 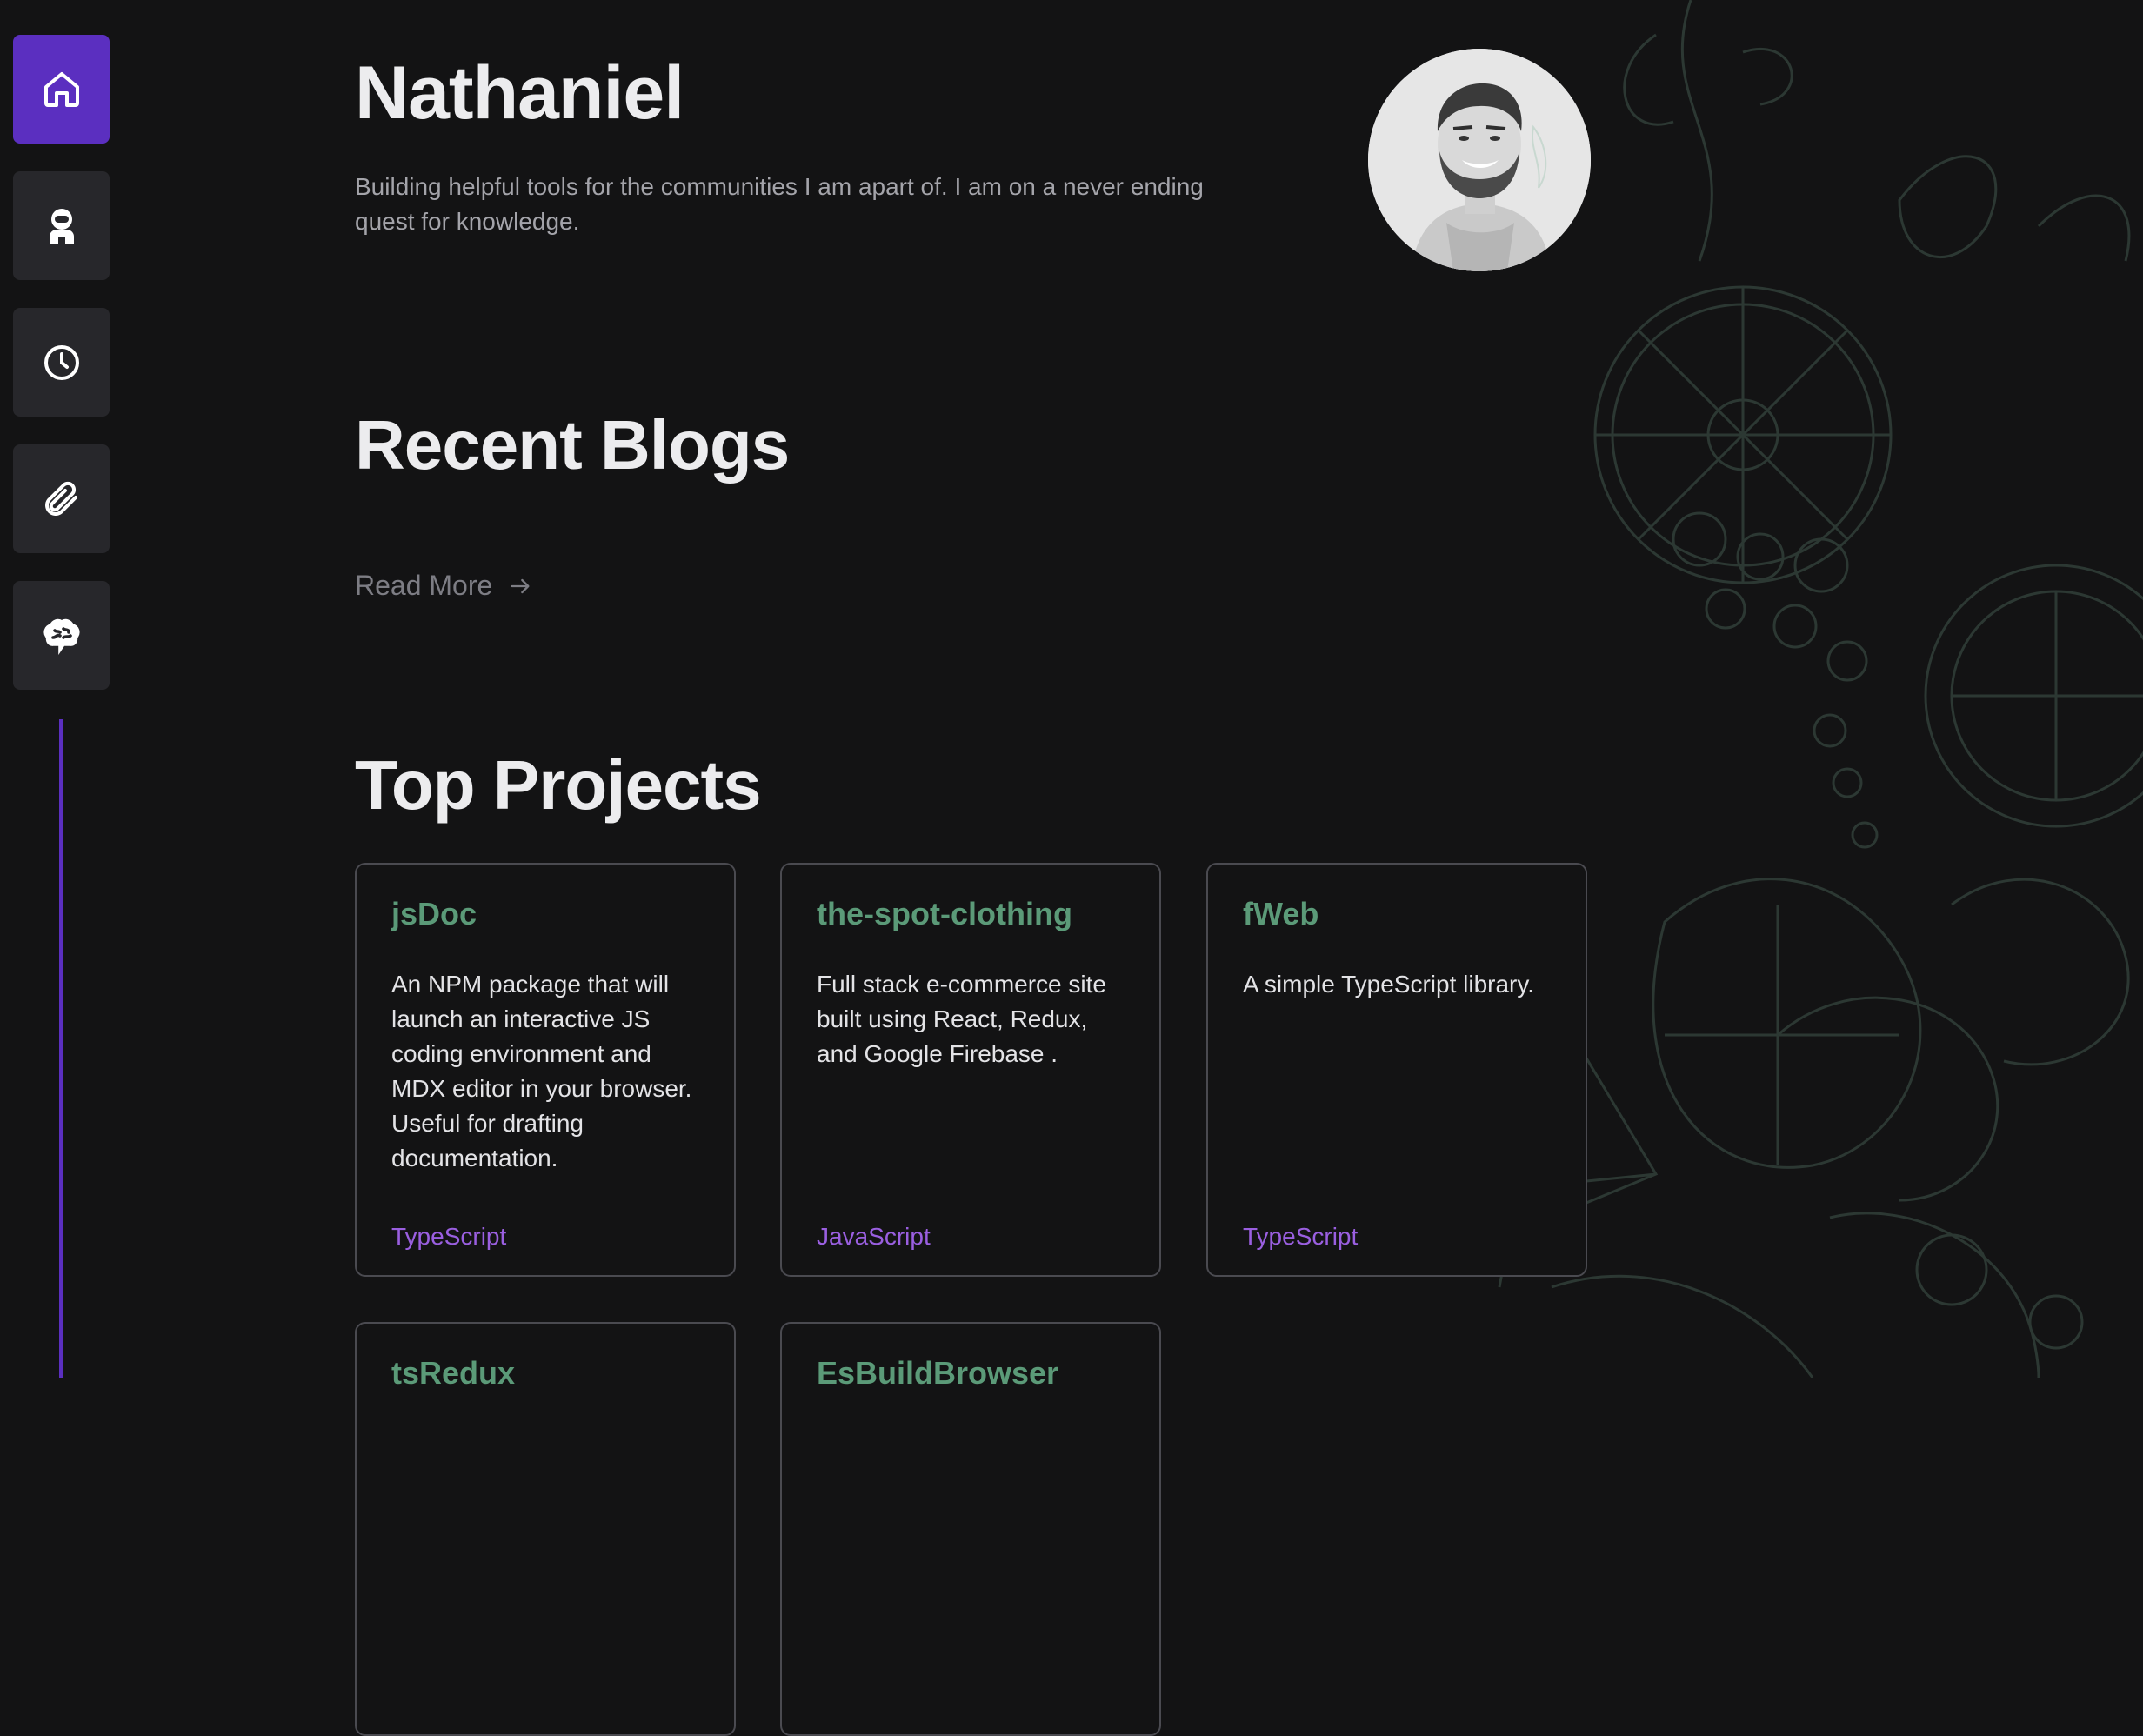 I want to click on profile-portrait-image, so click(x=1479, y=160).